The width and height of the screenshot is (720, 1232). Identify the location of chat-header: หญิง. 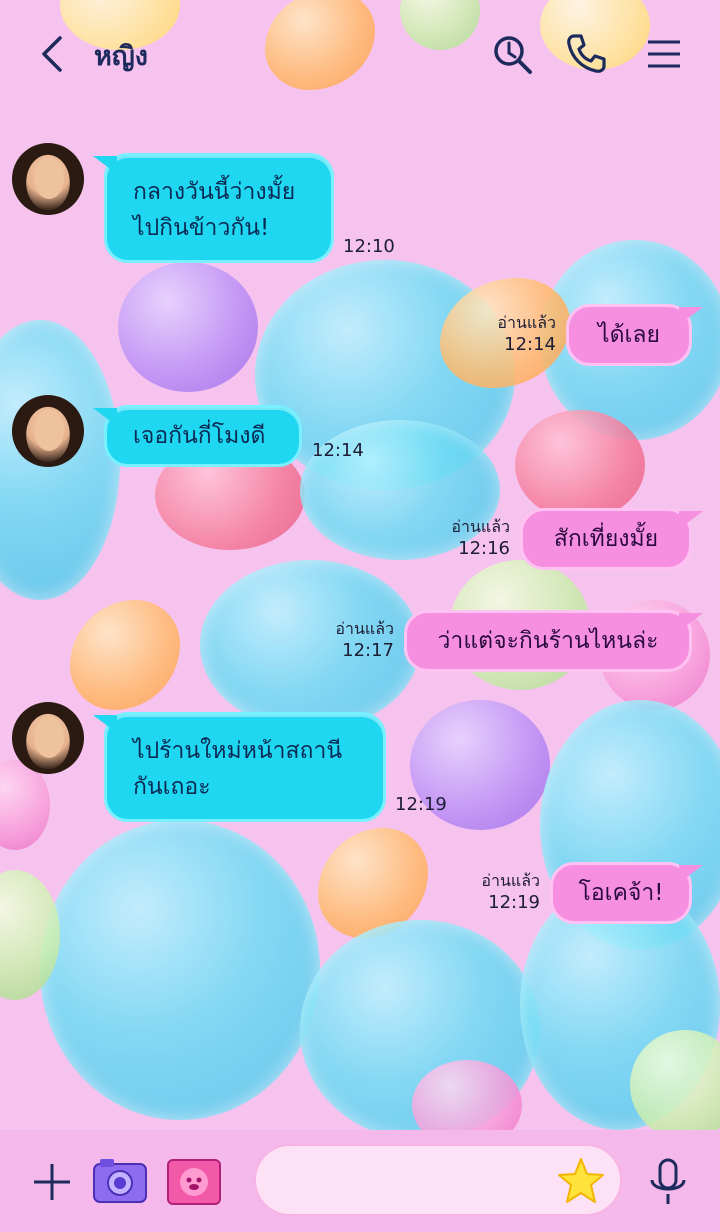
(360, 54).